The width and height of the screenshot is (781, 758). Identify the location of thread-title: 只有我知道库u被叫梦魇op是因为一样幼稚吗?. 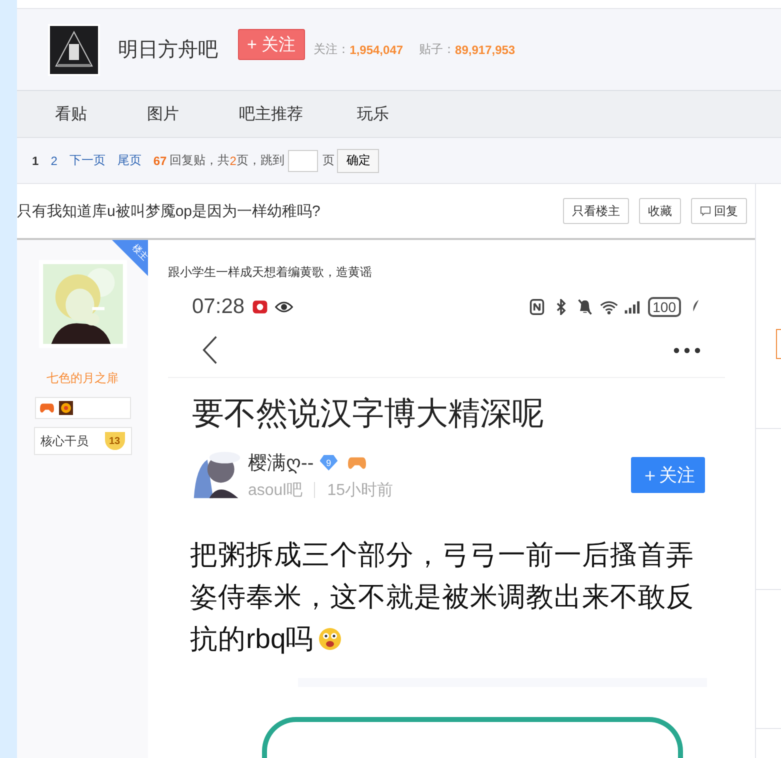
(168, 211).